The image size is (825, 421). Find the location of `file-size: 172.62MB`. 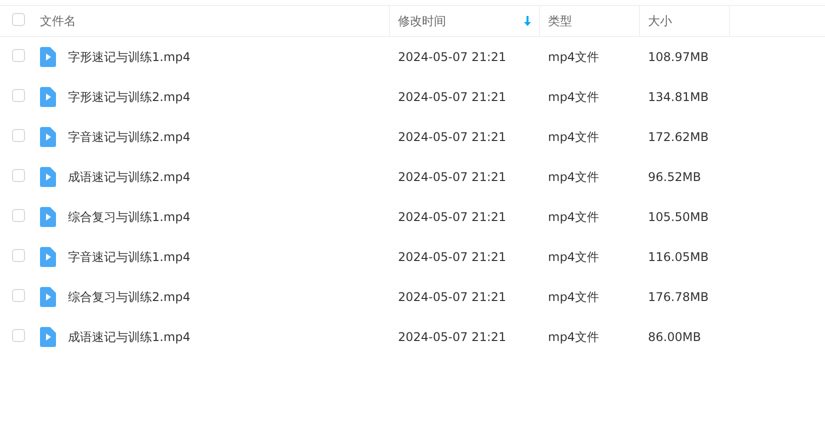

file-size: 172.62MB is located at coordinates (678, 137).